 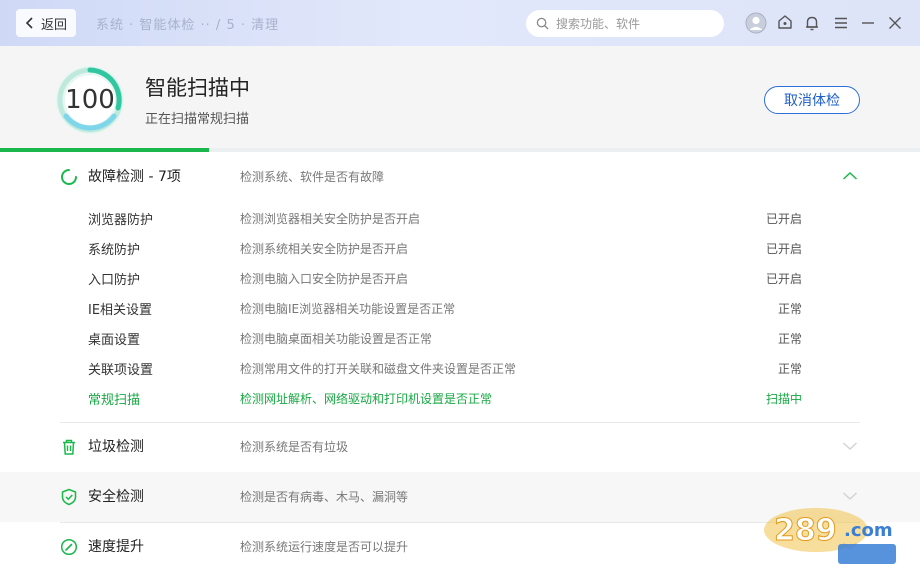 I want to click on check-item: 入口防护 检测电脑入口安全防护是否开启 已开启, so click(x=460, y=277).